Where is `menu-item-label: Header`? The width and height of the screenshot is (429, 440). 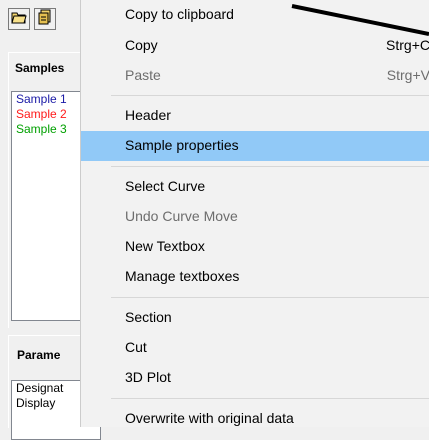
menu-item-label: Header is located at coordinates (148, 115).